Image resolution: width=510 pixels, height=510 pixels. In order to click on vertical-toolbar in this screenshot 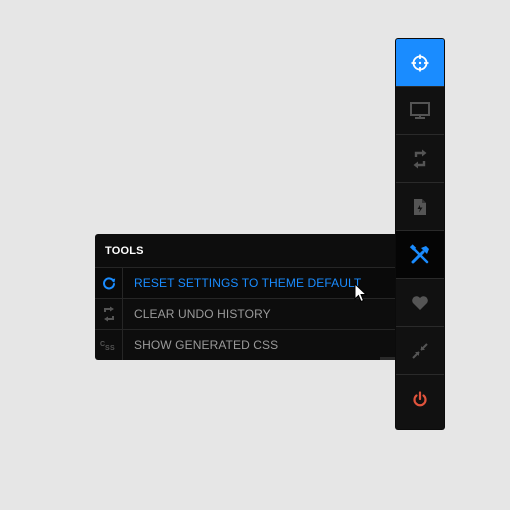, I will do `click(420, 234)`.